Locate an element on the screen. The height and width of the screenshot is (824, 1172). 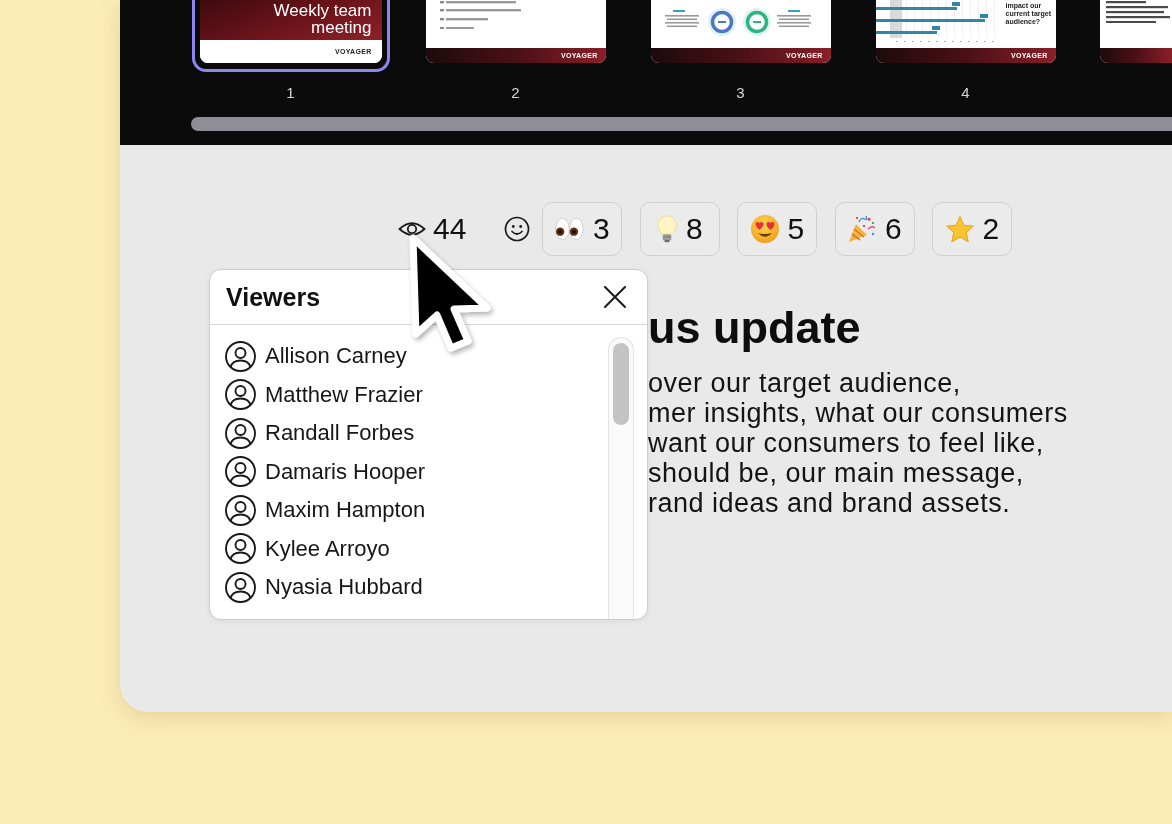
reaction-button: 8 is located at coordinates (679, 229).